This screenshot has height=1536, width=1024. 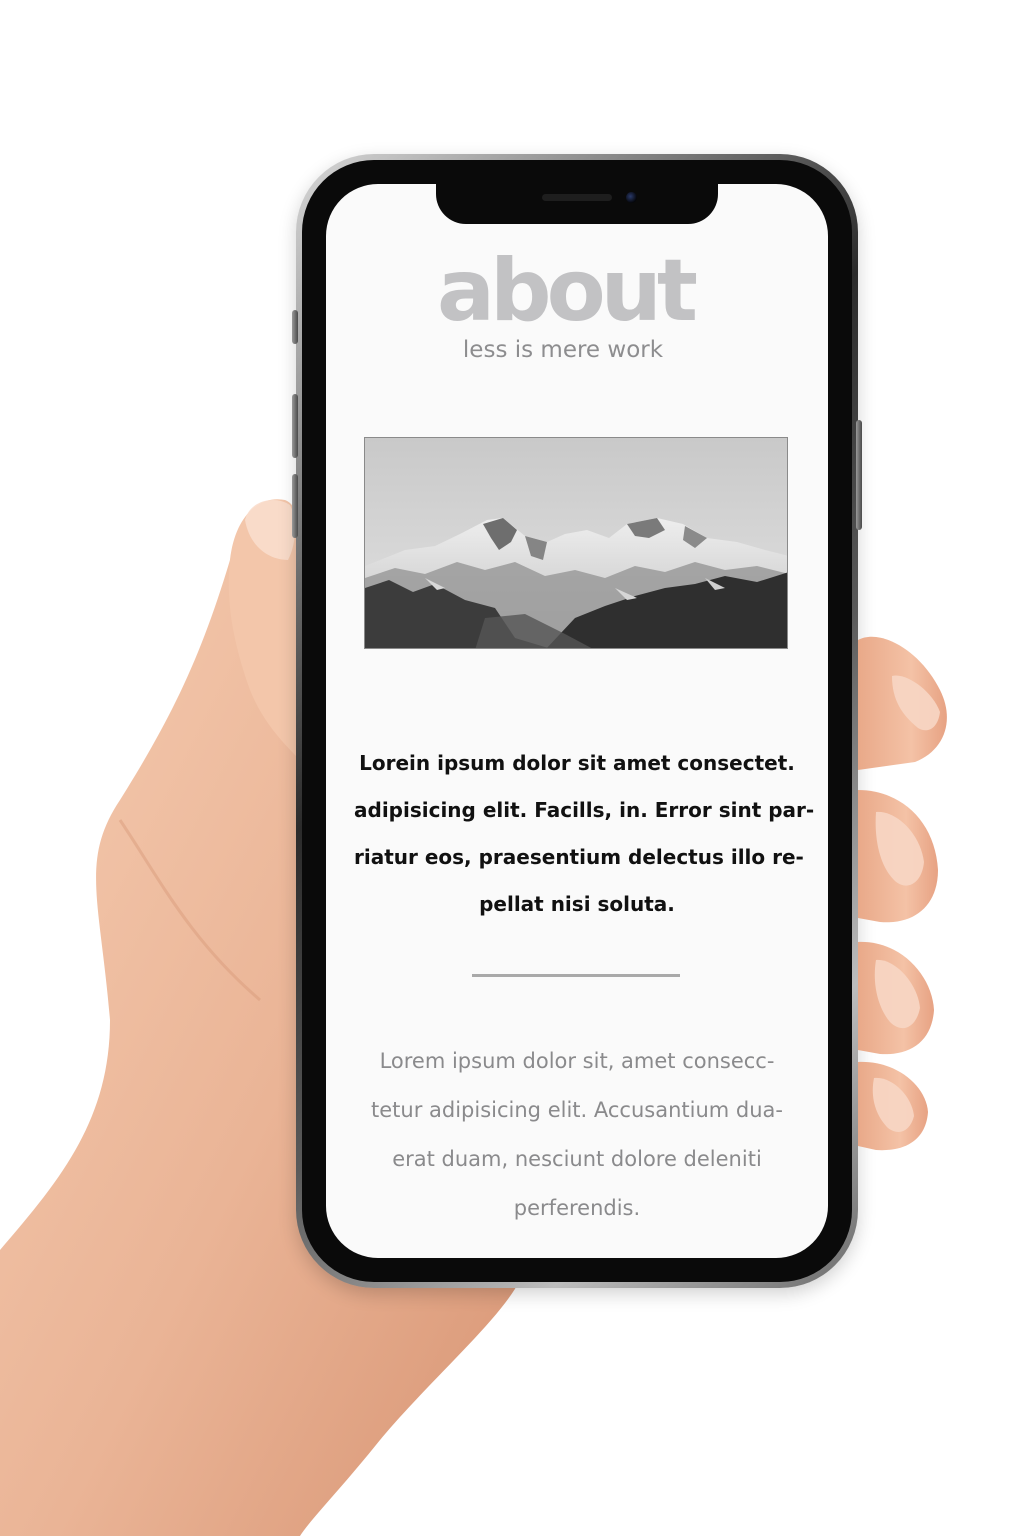 I want to click on section-divider, so click(x=576, y=975).